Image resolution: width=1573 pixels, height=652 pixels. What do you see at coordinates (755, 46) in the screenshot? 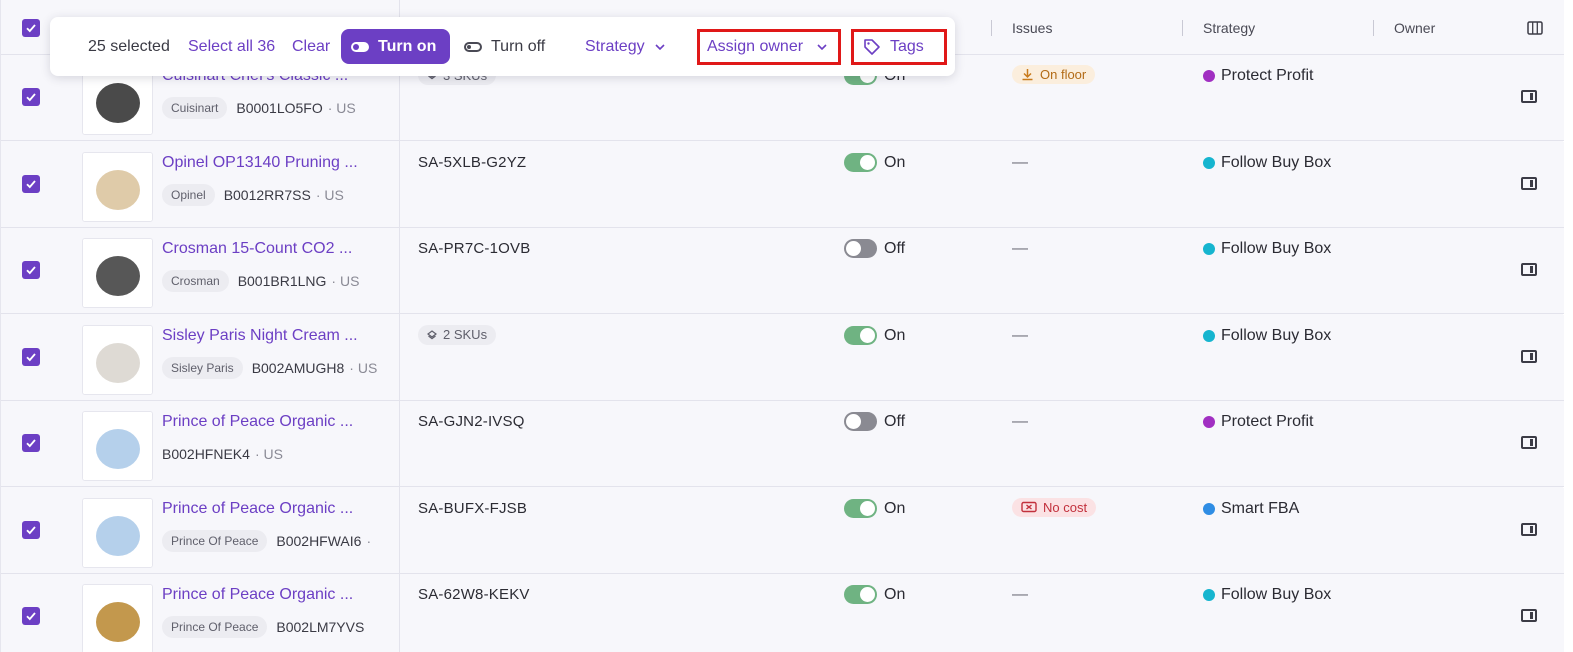
I see `assign-owner-label: Assign owner` at bounding box center [755, 46].